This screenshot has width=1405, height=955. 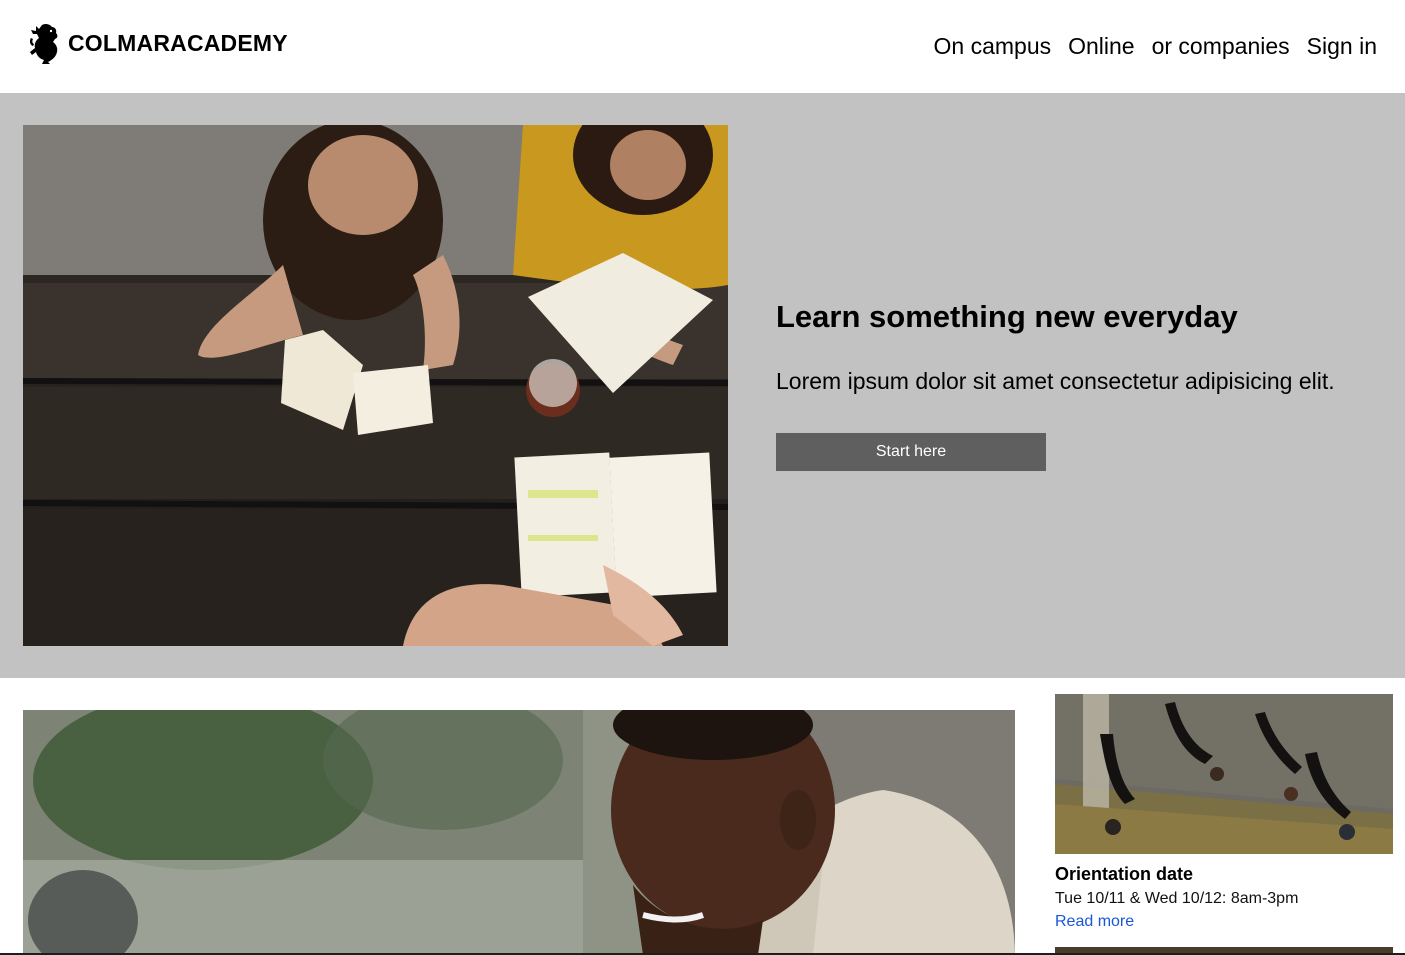 I want to click on nav-sign-in: Sign in, so click(x=1342, y=46).